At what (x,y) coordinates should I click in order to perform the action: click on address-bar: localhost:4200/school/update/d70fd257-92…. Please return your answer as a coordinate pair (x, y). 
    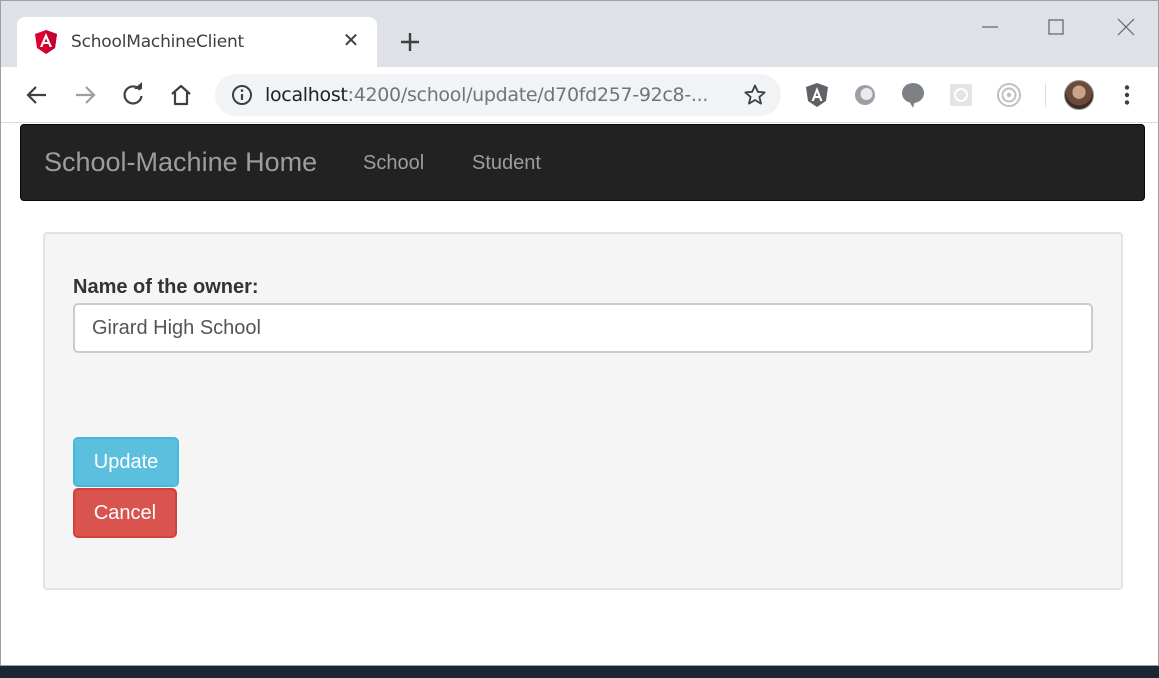
    Looking at the image, I should click on (498, 95).